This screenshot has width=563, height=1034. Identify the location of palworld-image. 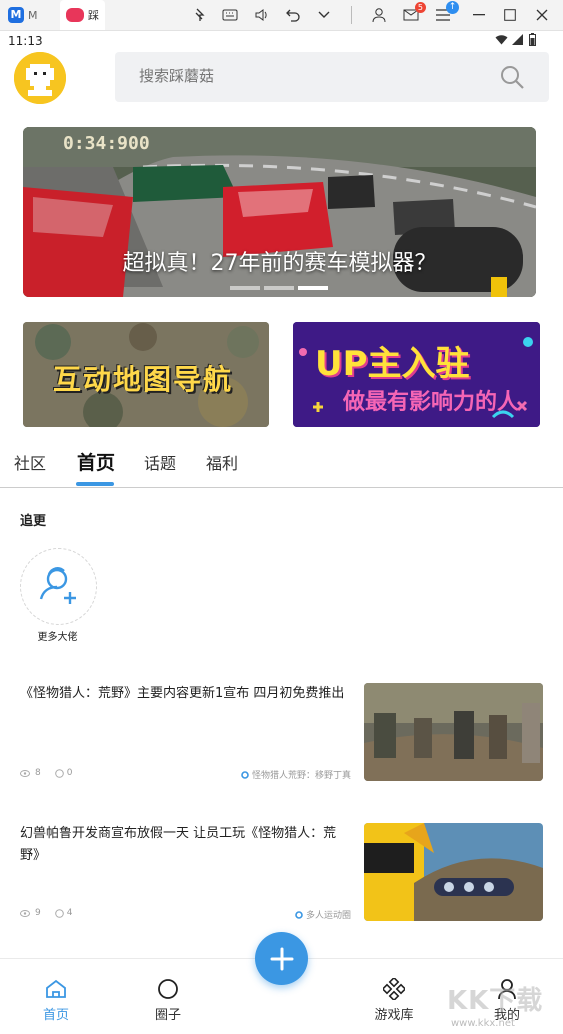
(453, 872).